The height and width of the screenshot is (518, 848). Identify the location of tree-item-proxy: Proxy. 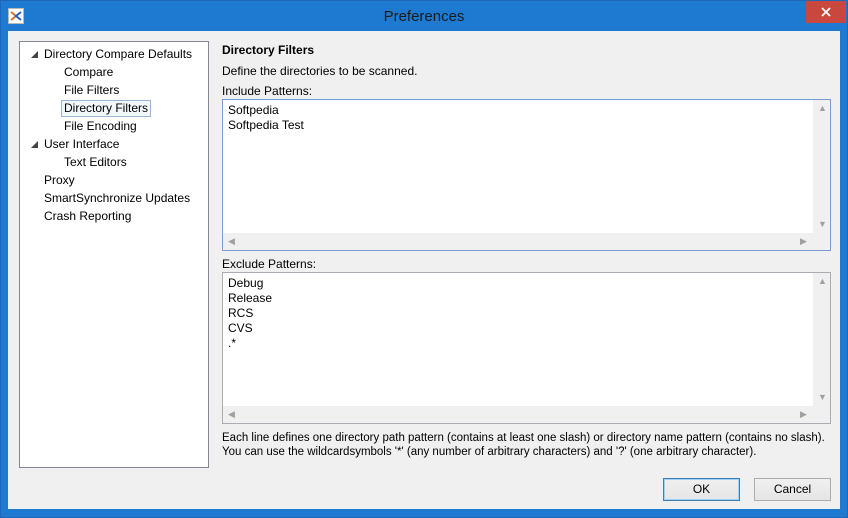
(59, 180).